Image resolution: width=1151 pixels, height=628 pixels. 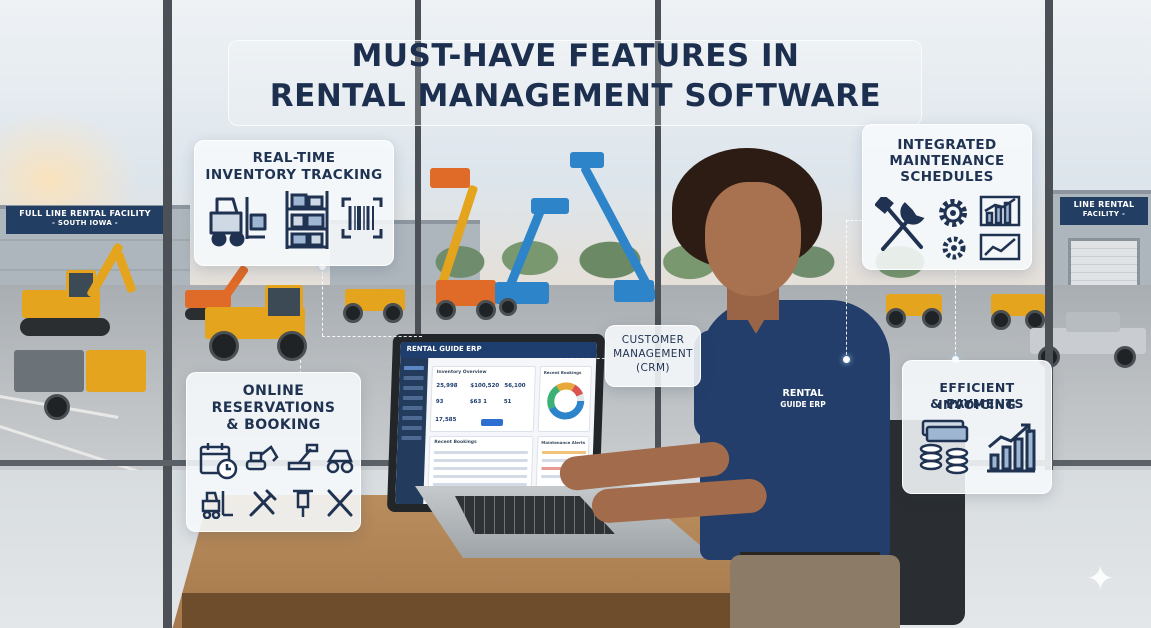 I want to click on dashboard-header: RENTAL GUIDE ERP, so click(x=498, y=350).